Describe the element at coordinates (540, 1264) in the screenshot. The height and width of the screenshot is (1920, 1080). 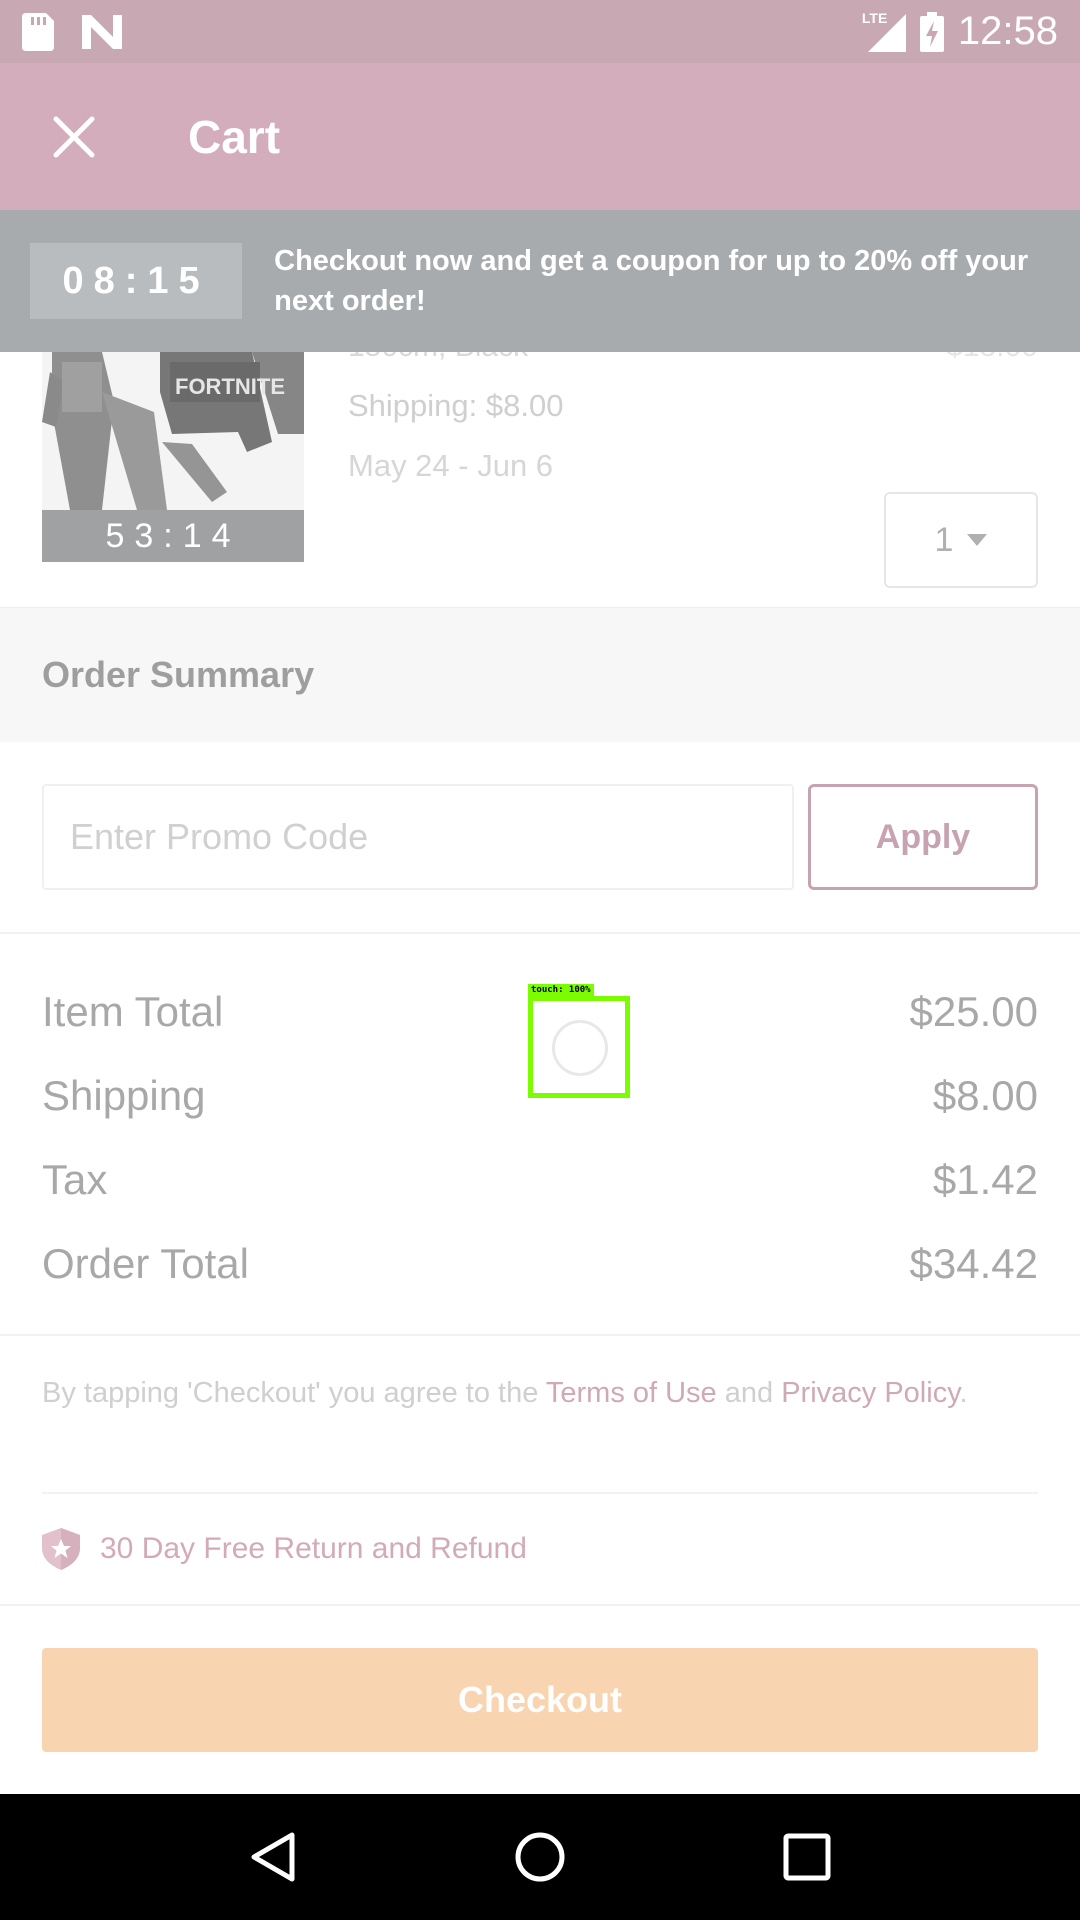
I see `order-total-row: Order Total $34.42` at that location.